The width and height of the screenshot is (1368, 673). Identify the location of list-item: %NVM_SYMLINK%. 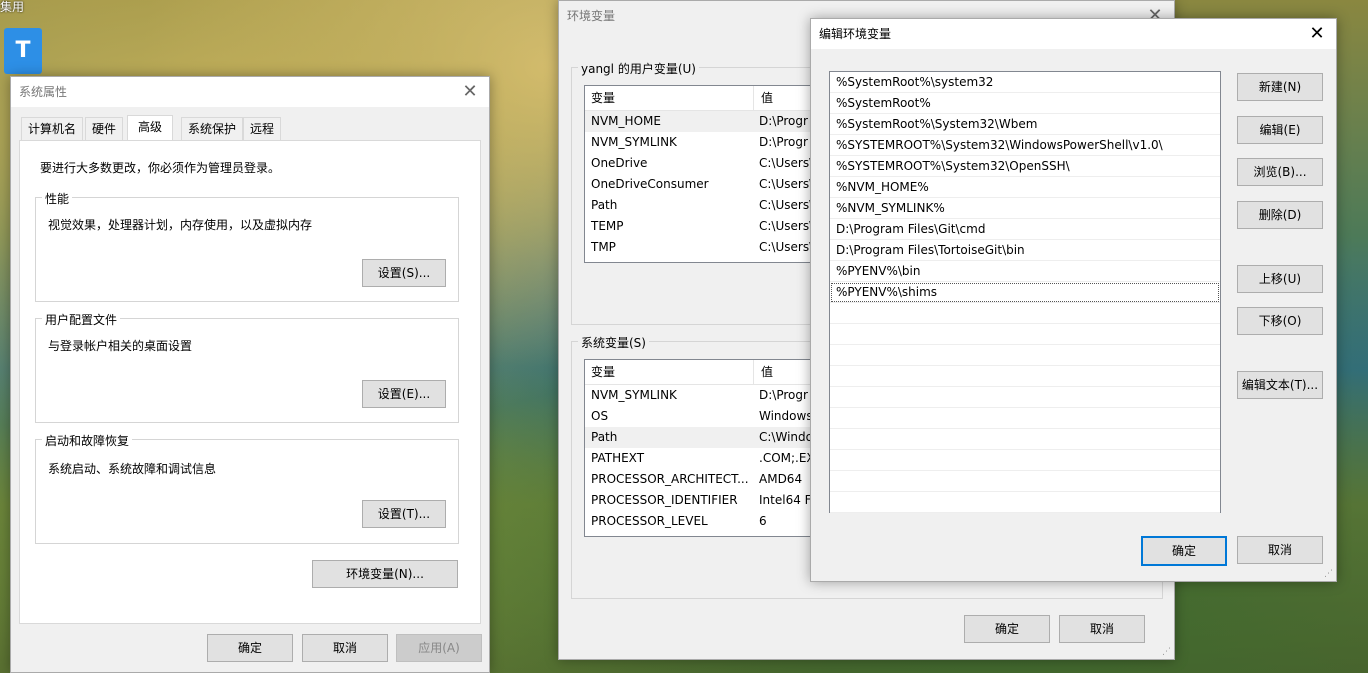
(1025, 208).